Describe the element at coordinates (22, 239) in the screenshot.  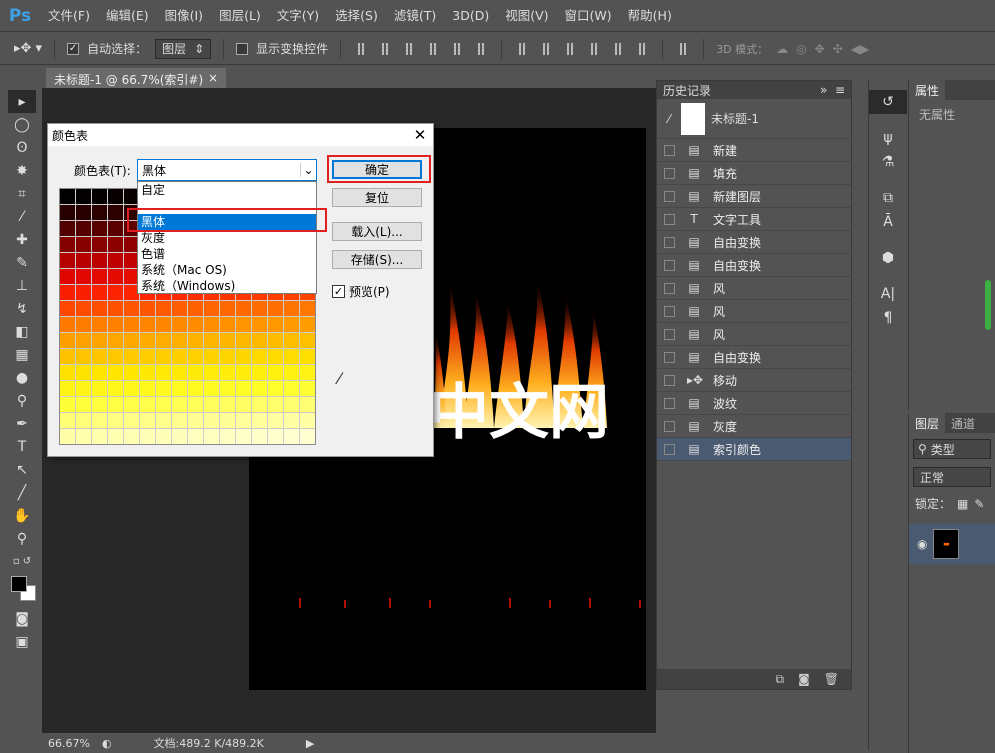
I see `healing-brush-icon: ✚` at that location.